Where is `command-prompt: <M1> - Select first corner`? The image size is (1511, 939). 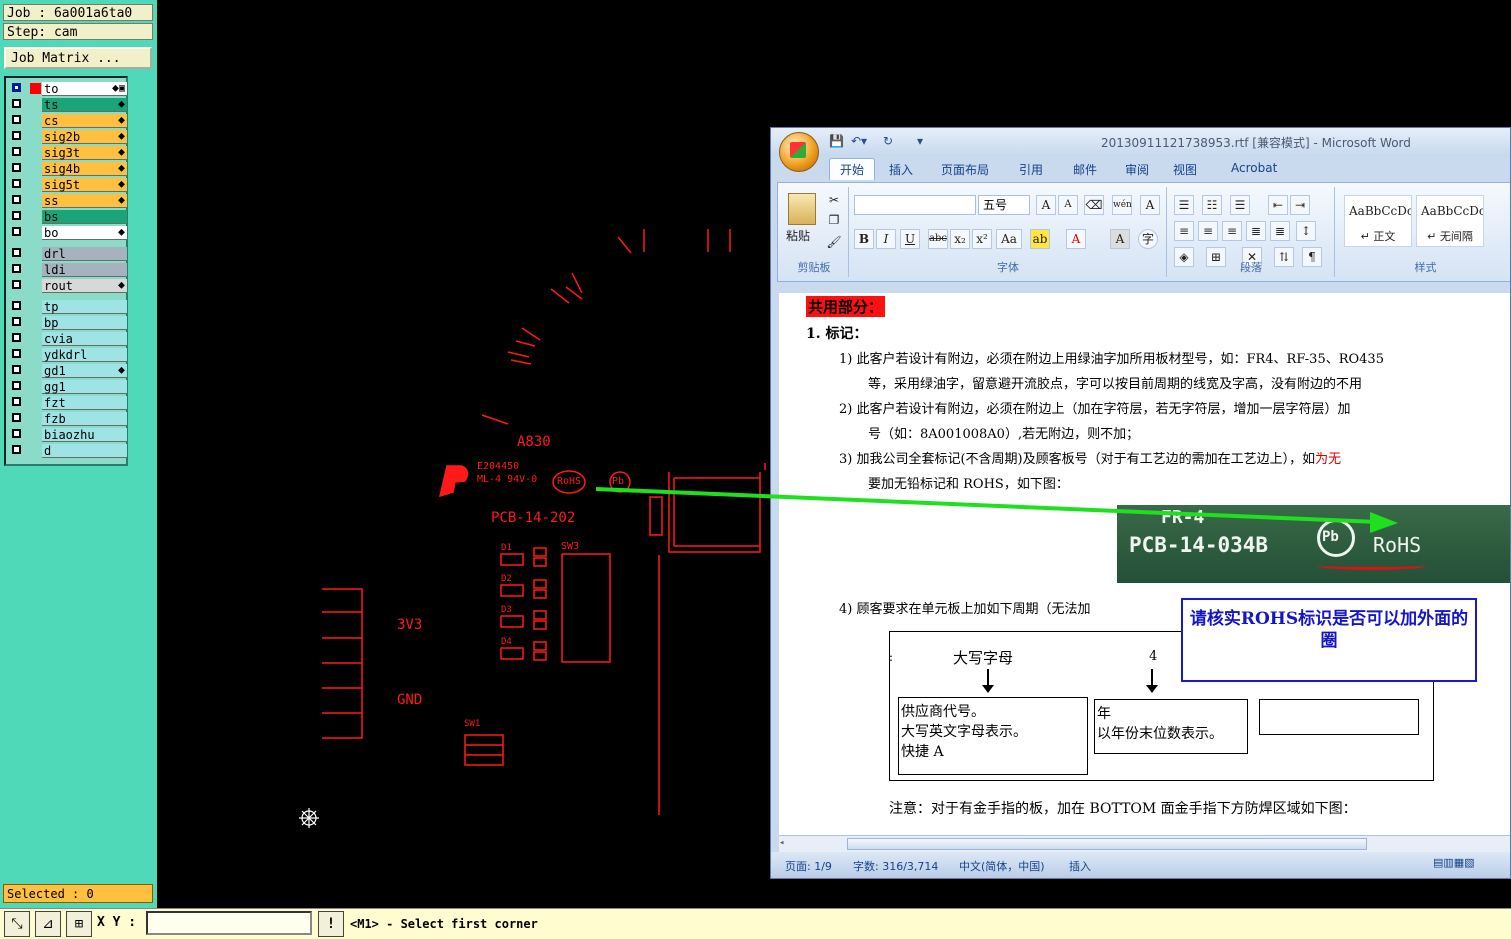 command-prompt: <M1> - Select first corner is located at coordinates (444, 924).